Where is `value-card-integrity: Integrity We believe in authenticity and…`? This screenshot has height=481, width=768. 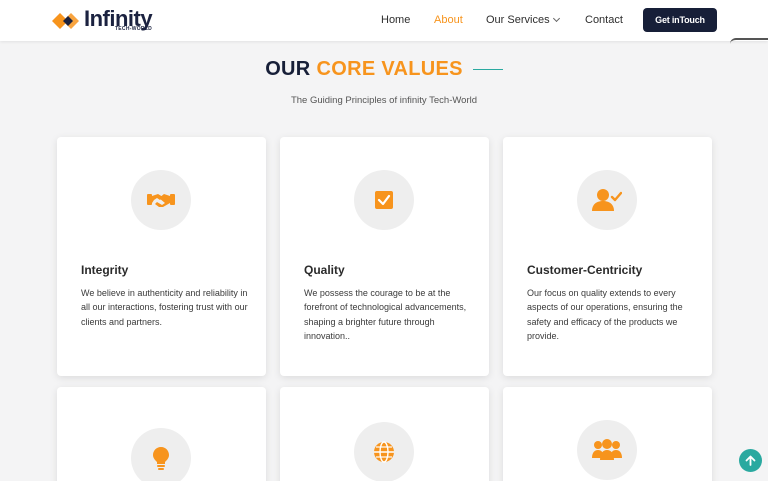
value-card-integrity: Integrity We believe in authenticity and… is located at coordinates (161, 256).